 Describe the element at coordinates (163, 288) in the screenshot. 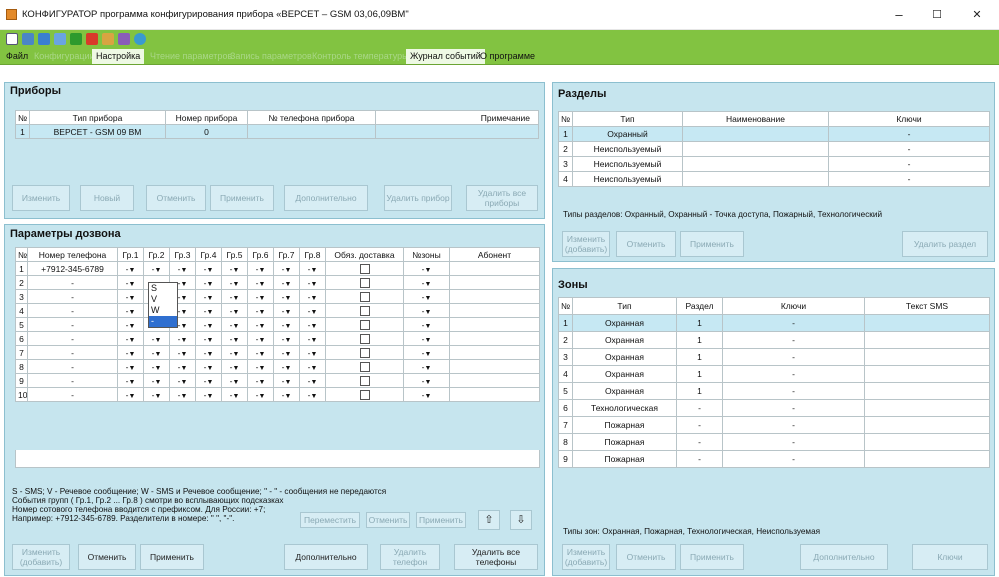

I see `dropdown-option: S` at that location.